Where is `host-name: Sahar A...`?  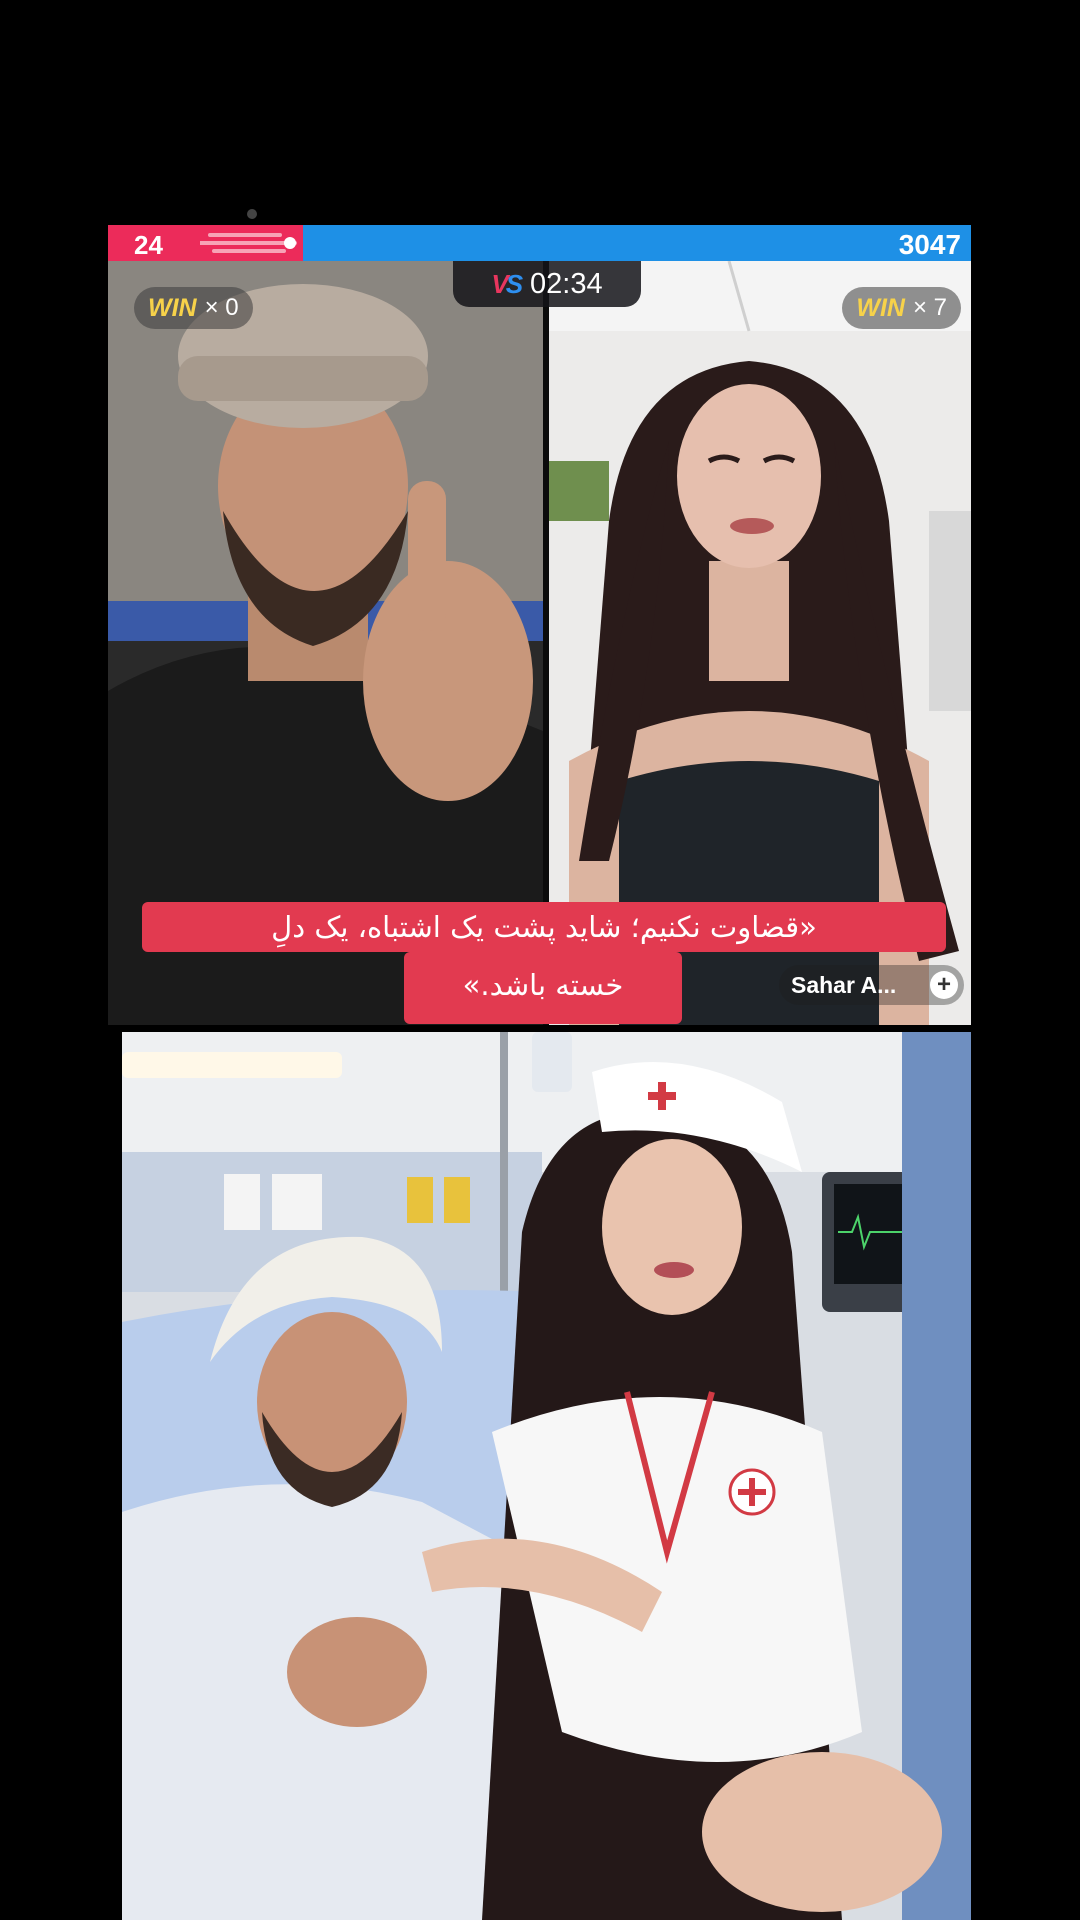
host-name: Sahar A... is located at coordinates (844, 984).